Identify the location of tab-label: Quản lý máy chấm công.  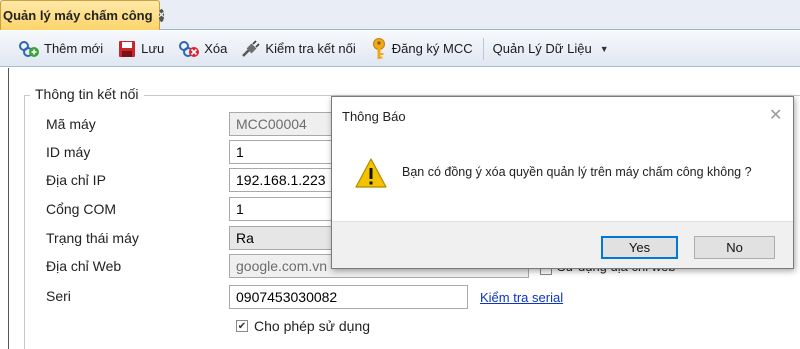
(78, 15).